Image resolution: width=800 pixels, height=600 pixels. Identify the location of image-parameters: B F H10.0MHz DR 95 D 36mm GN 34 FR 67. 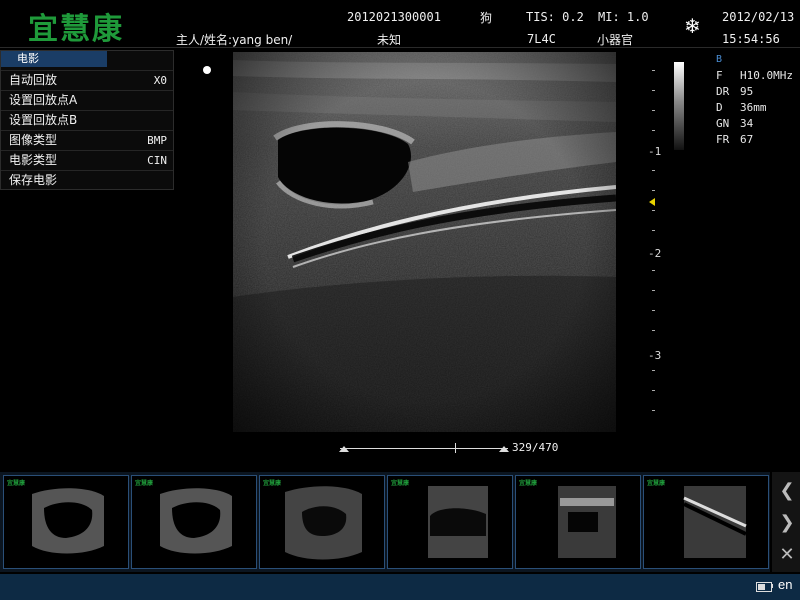
(754, 100).